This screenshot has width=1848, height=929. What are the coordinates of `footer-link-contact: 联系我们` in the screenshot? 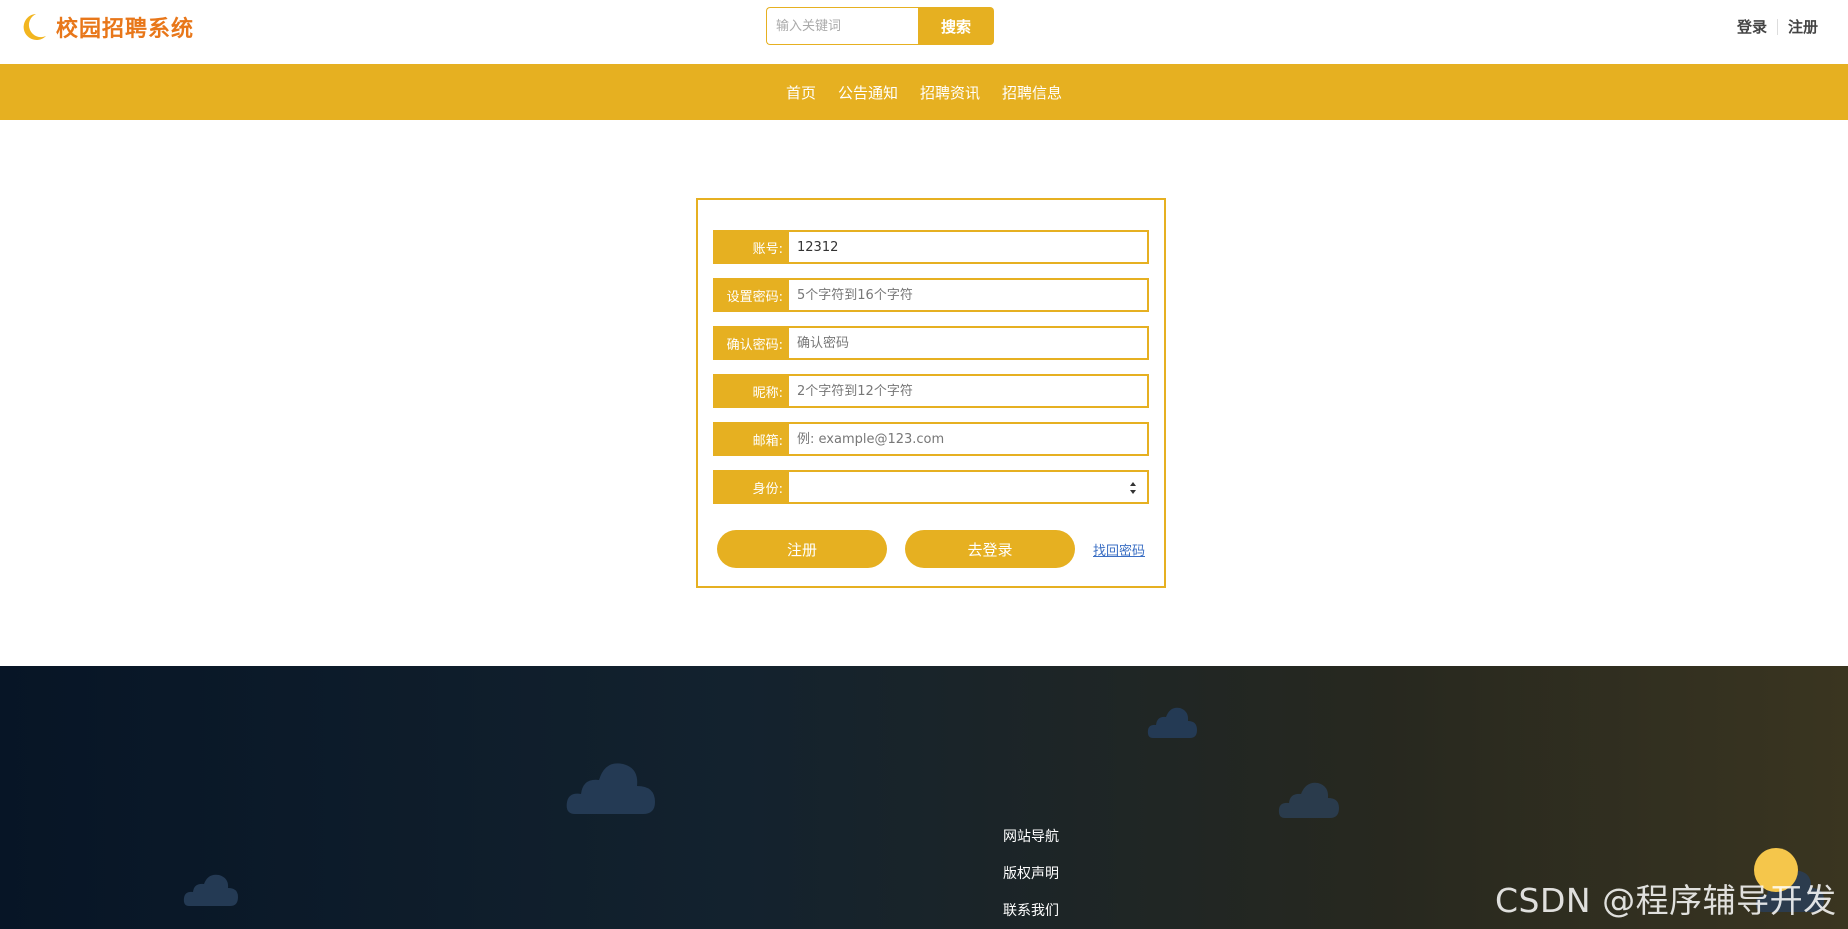 It's located at (1031, 914).